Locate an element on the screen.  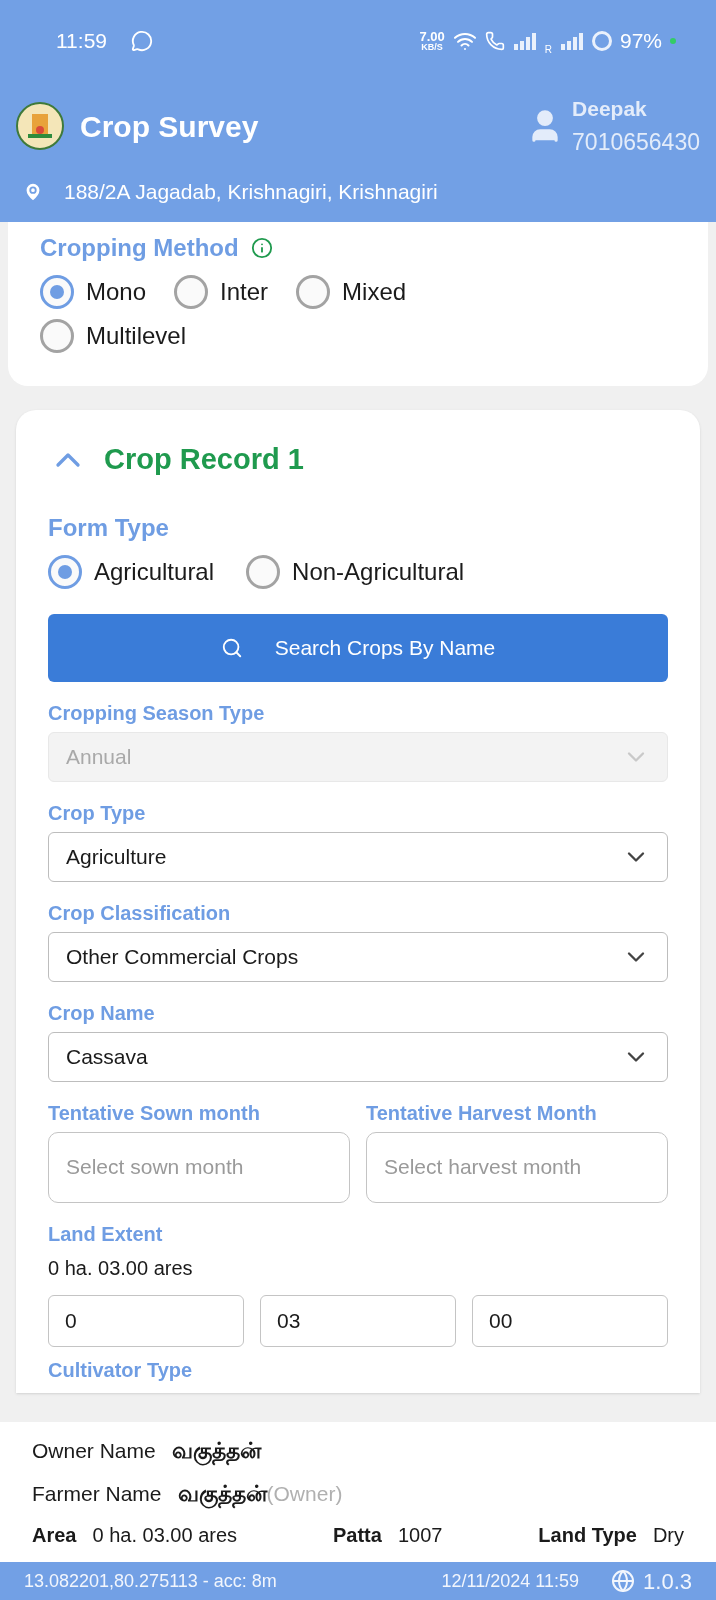
date-time: 12/11/2024 11:59 is located at coordinates (510, 1581).